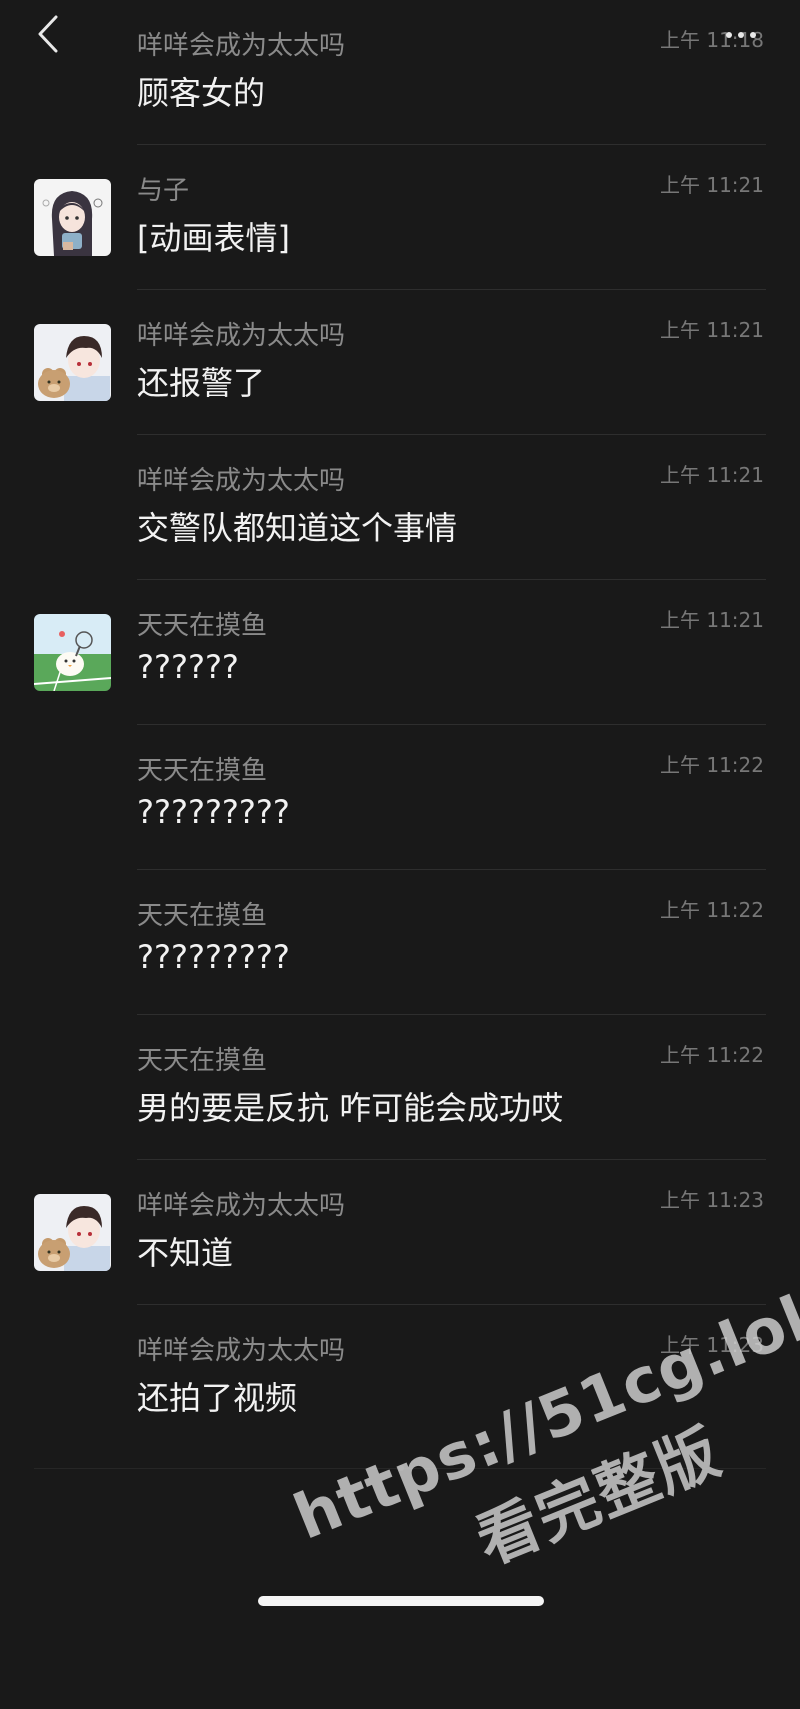 The height and width of the screenshot is (1709, 800). What do you see at coordinates (400, 1232) in the screenshot?
I see `message-item: 咩咩会成为太太吗 上午 11:23 不知道` at bounding box center [400, 1232].